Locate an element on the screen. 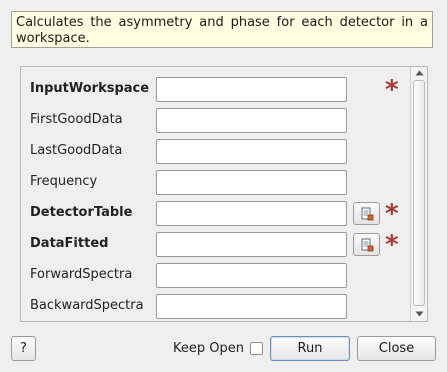 This screenshot has height=372, width=447. forwardspectra-label: ForwardSpectra is located at coordinates (81, 274).